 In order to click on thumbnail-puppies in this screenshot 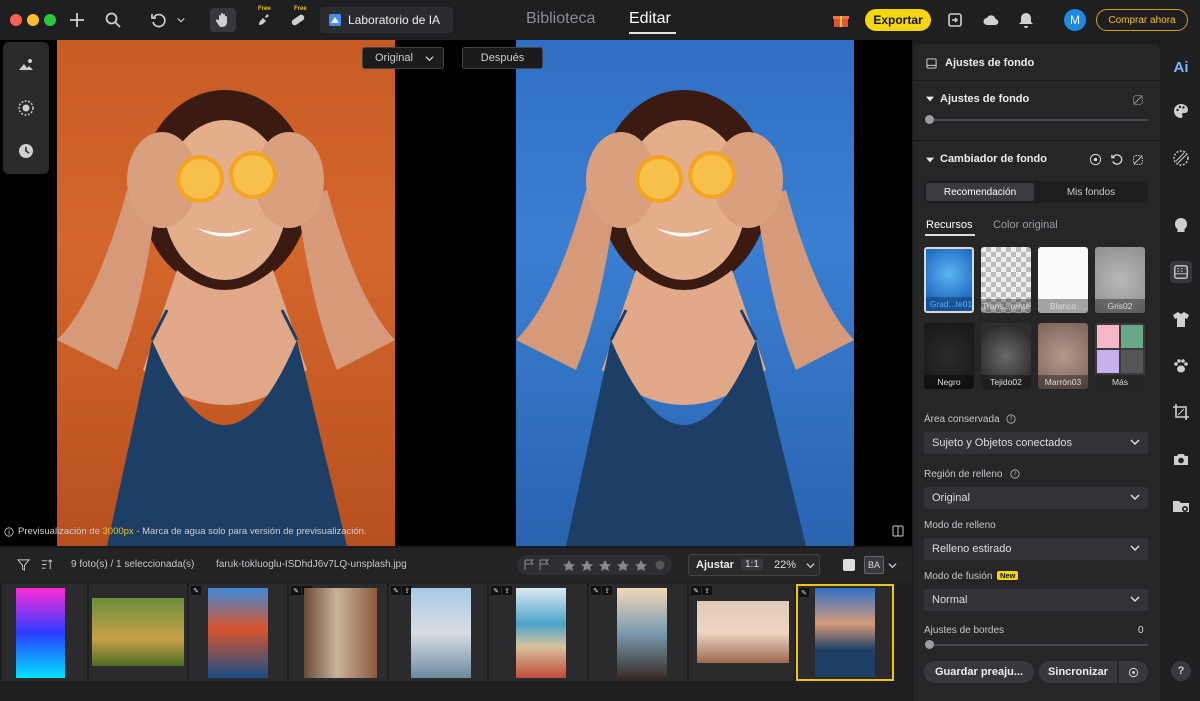, I will do `click(138, 632)`.